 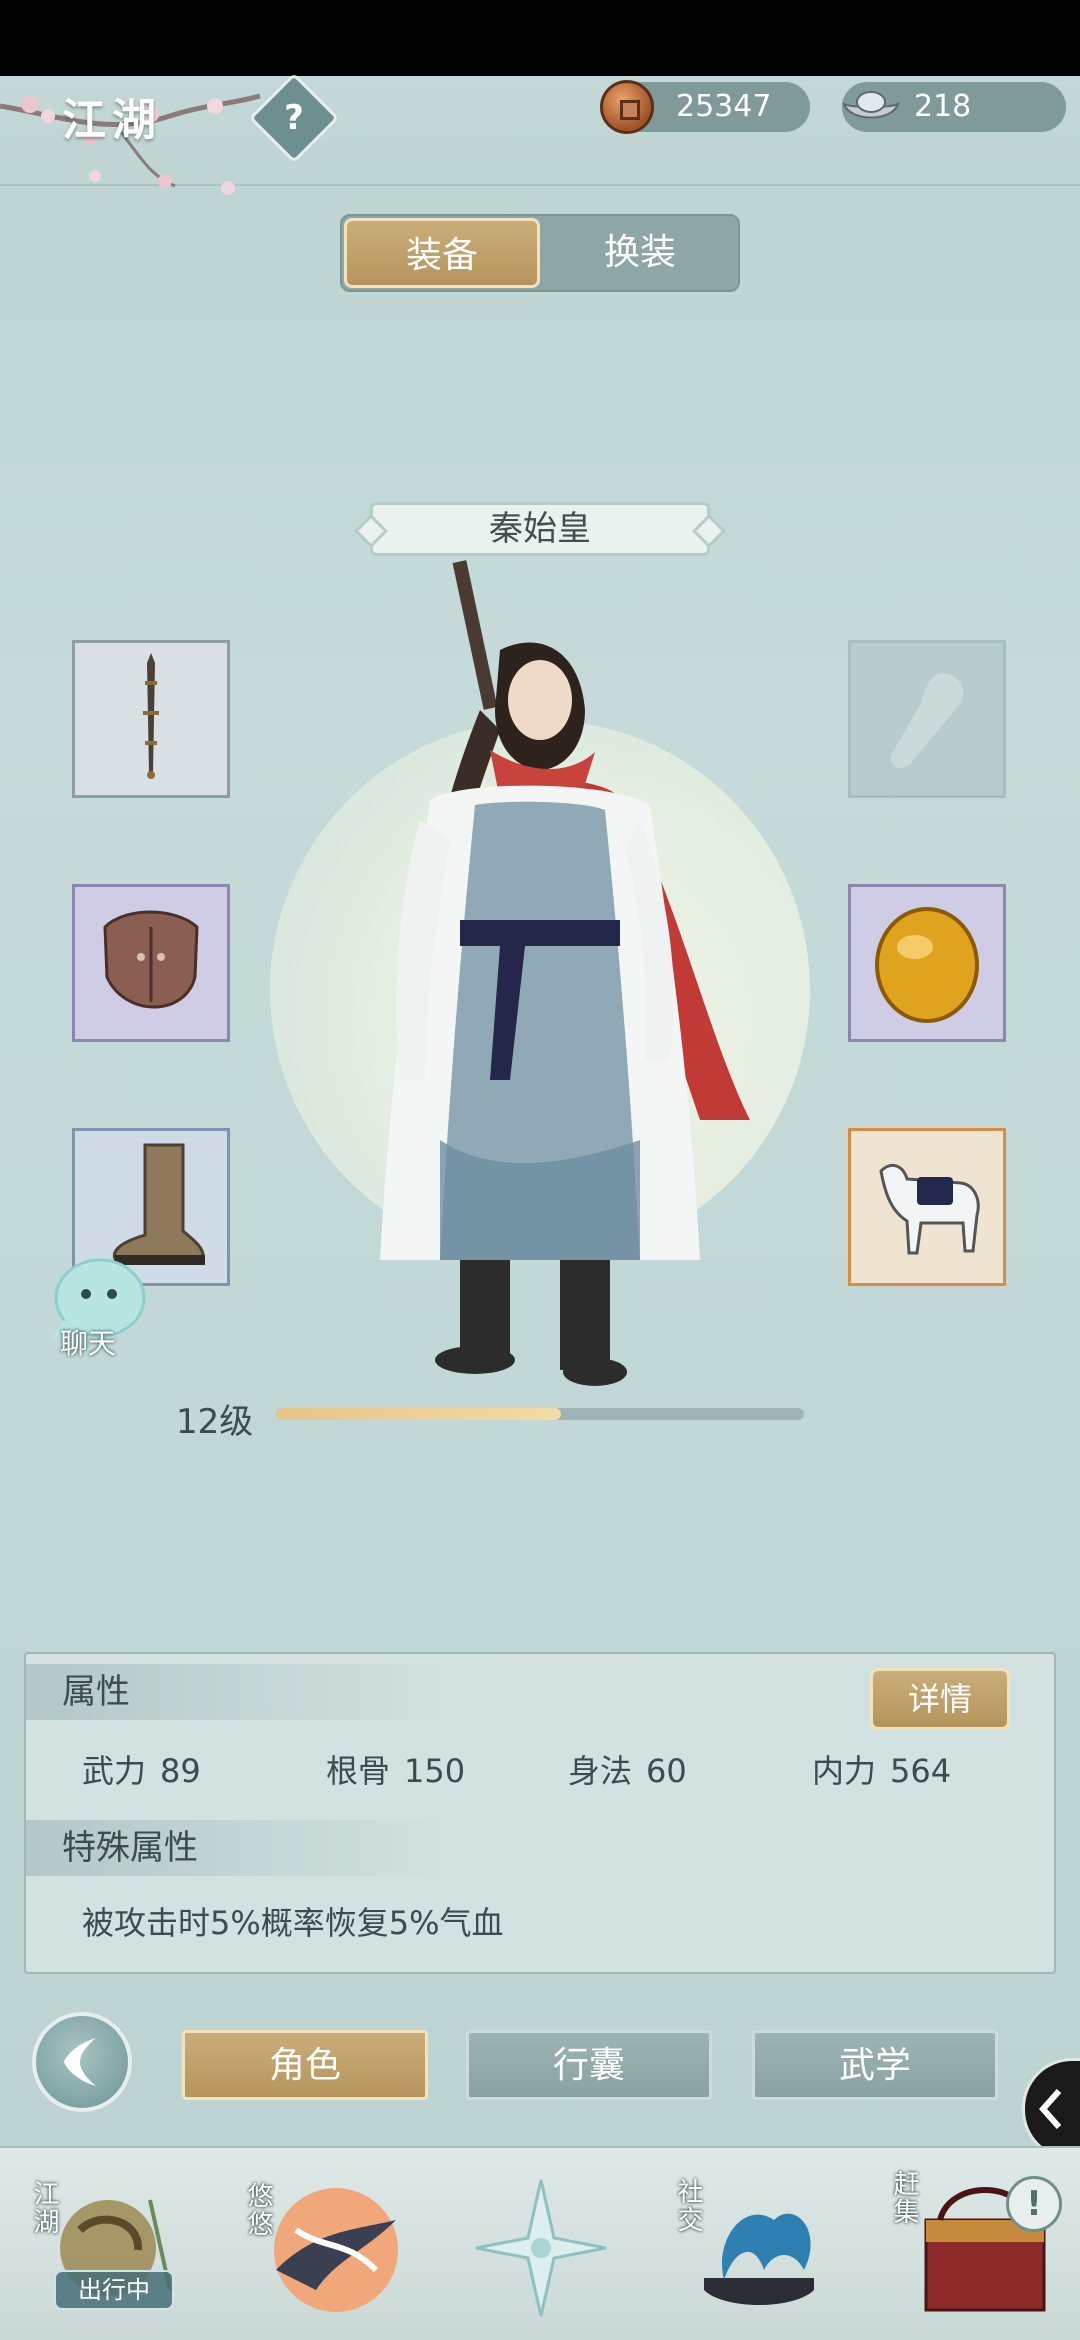 I want to click on leather-armor-icon, so click(x=151, y=959).